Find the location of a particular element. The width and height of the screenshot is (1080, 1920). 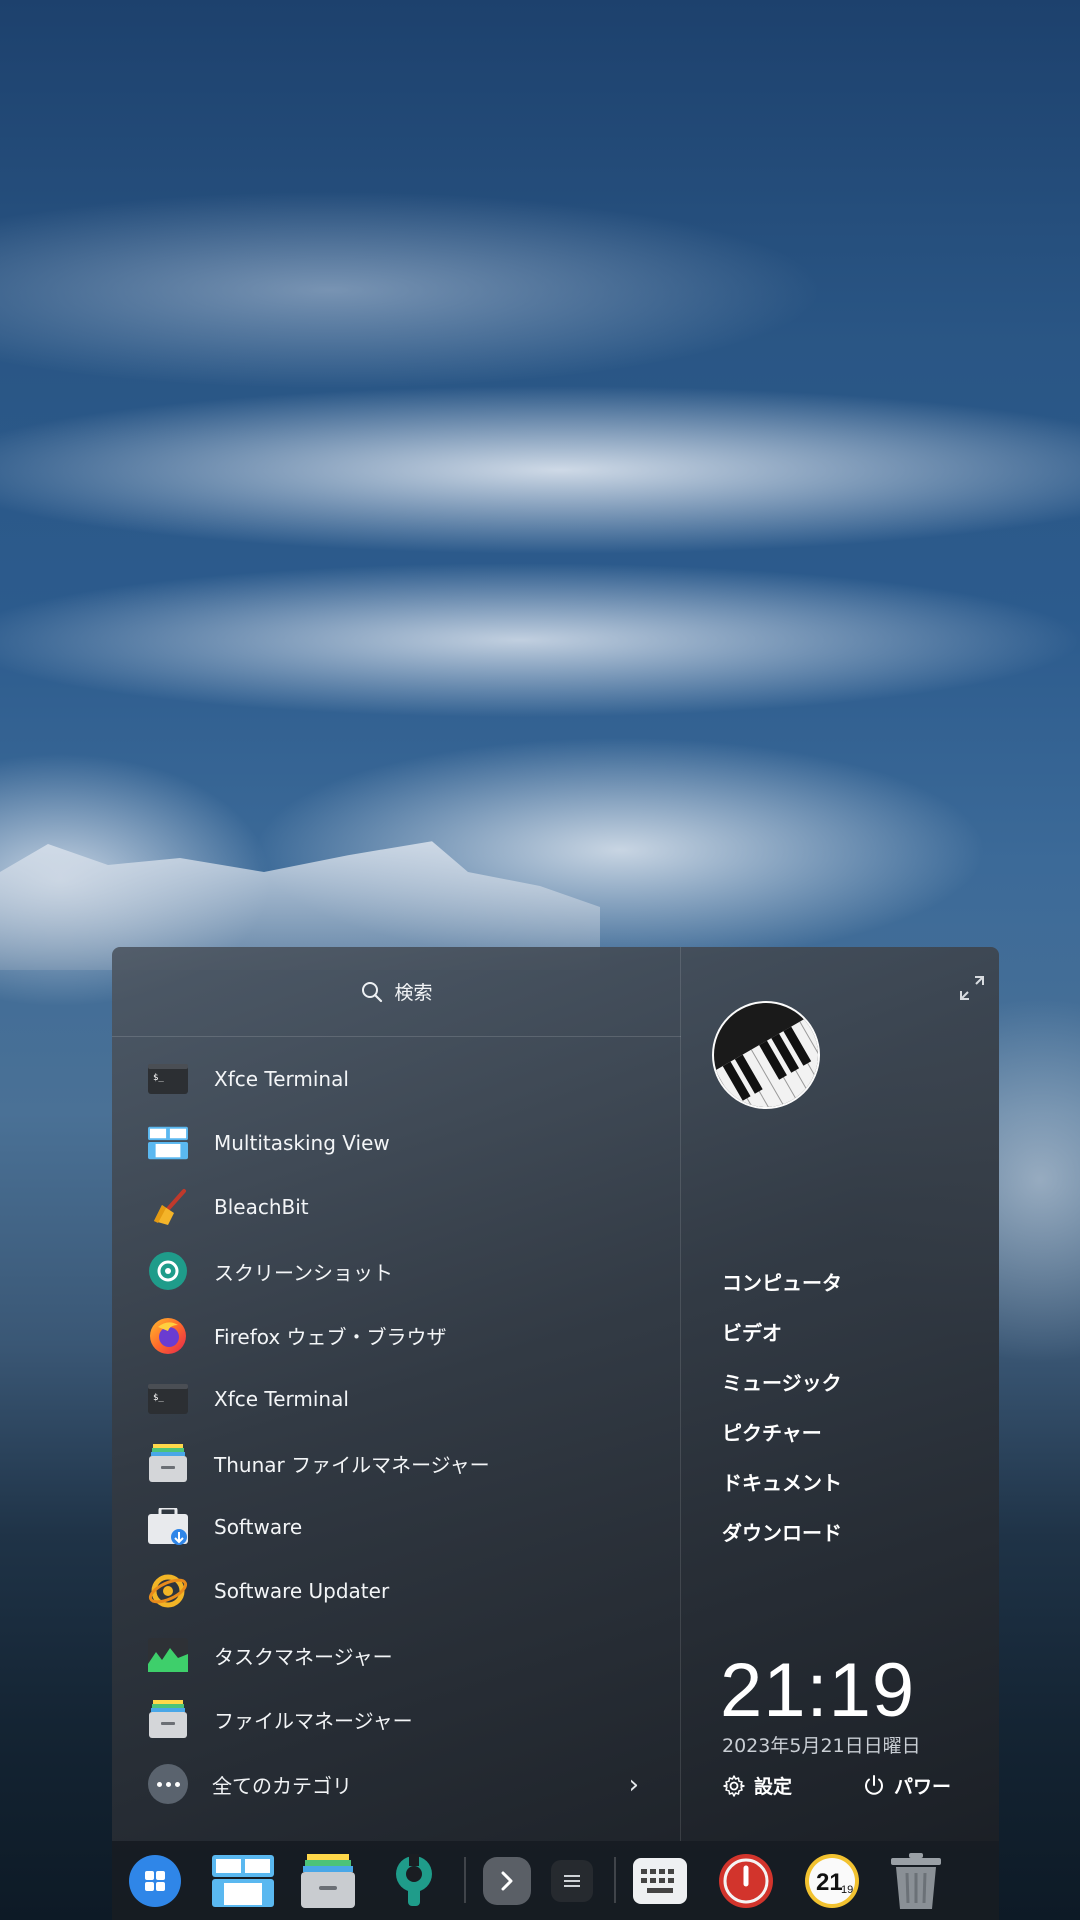

file-manager-icon is located at coordinates (328, 1881).